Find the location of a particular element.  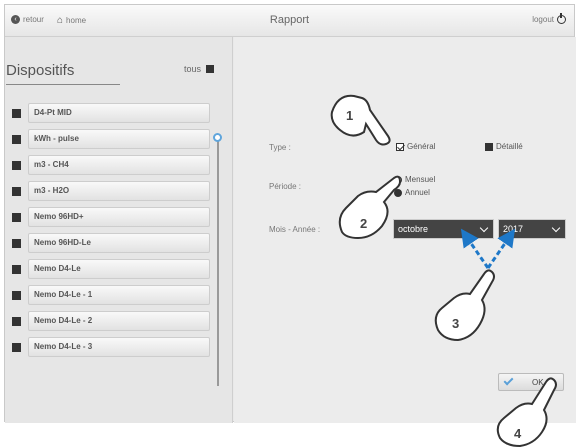

pointing-hand-icon: 4 is located at coordinates (526, 412).